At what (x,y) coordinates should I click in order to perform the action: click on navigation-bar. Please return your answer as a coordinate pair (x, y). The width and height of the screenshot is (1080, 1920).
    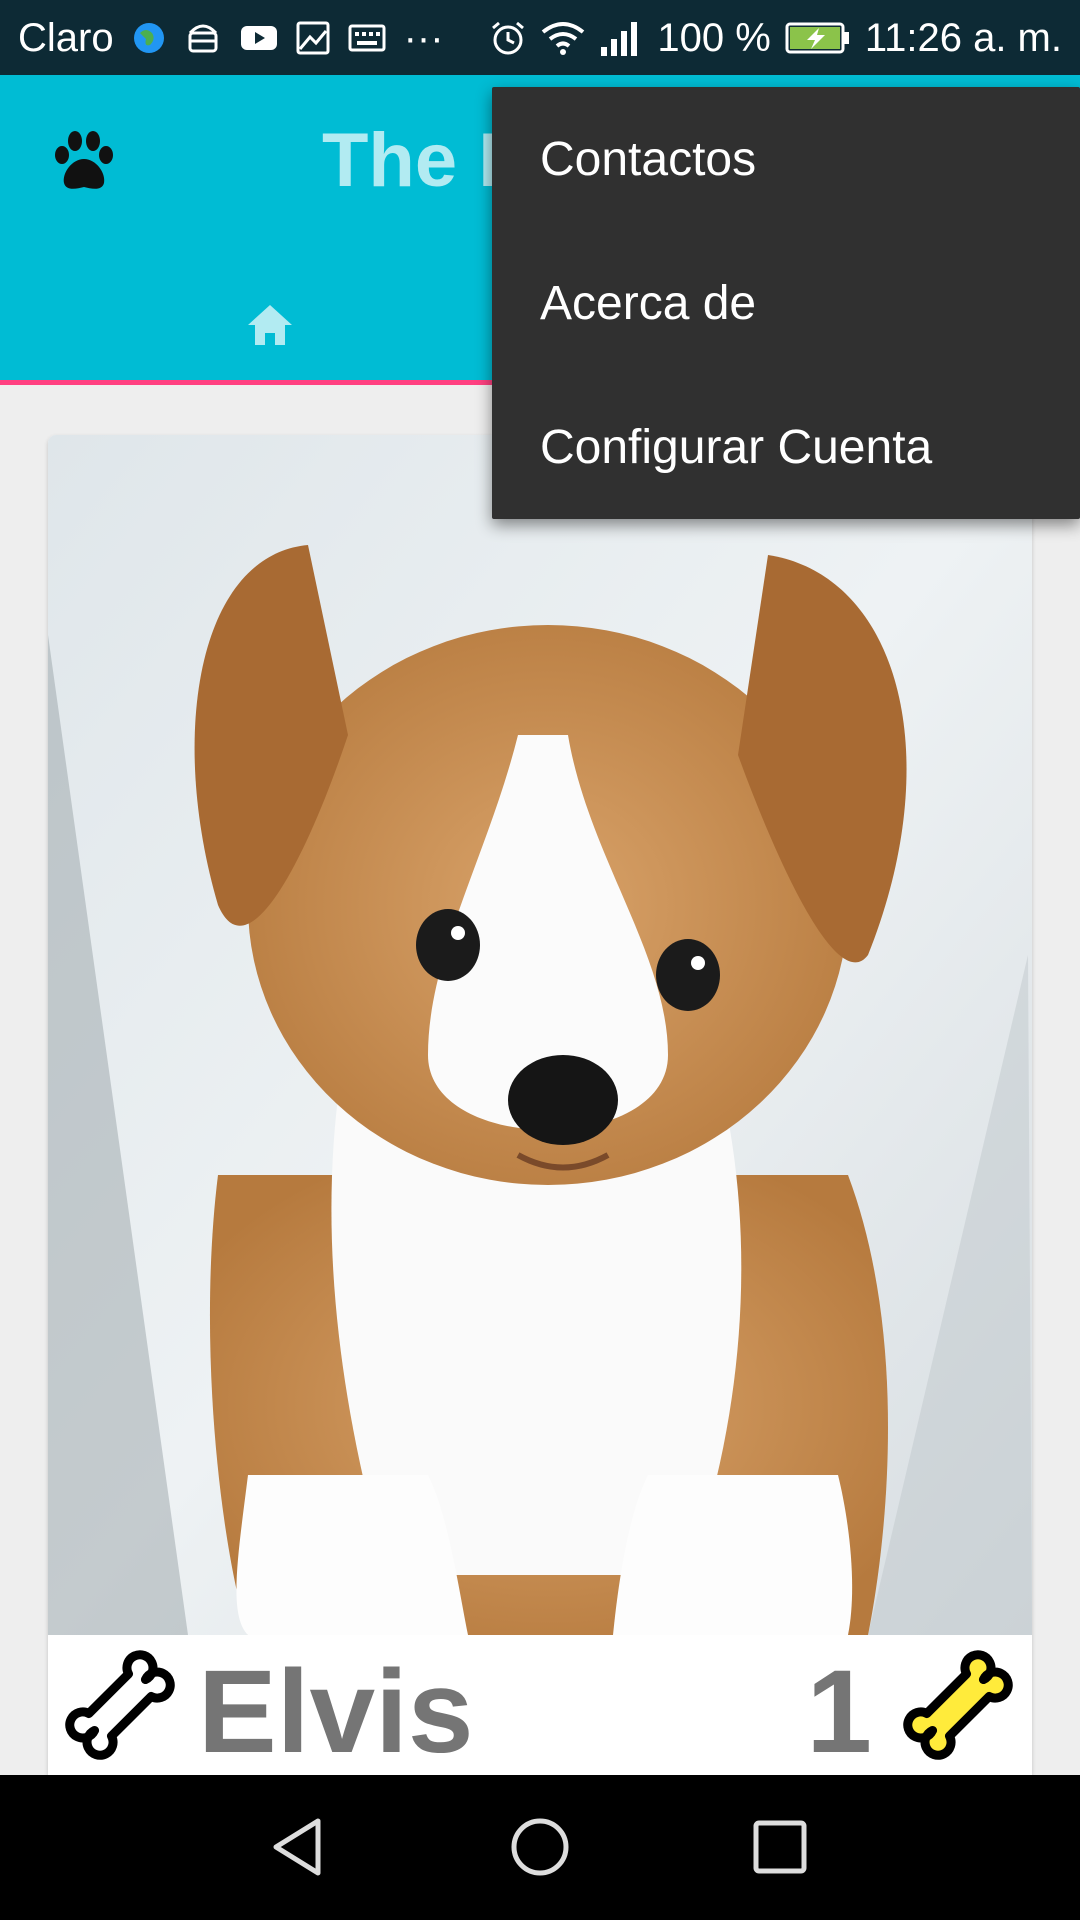
    Looking at the image, I should click on (540, 1847).